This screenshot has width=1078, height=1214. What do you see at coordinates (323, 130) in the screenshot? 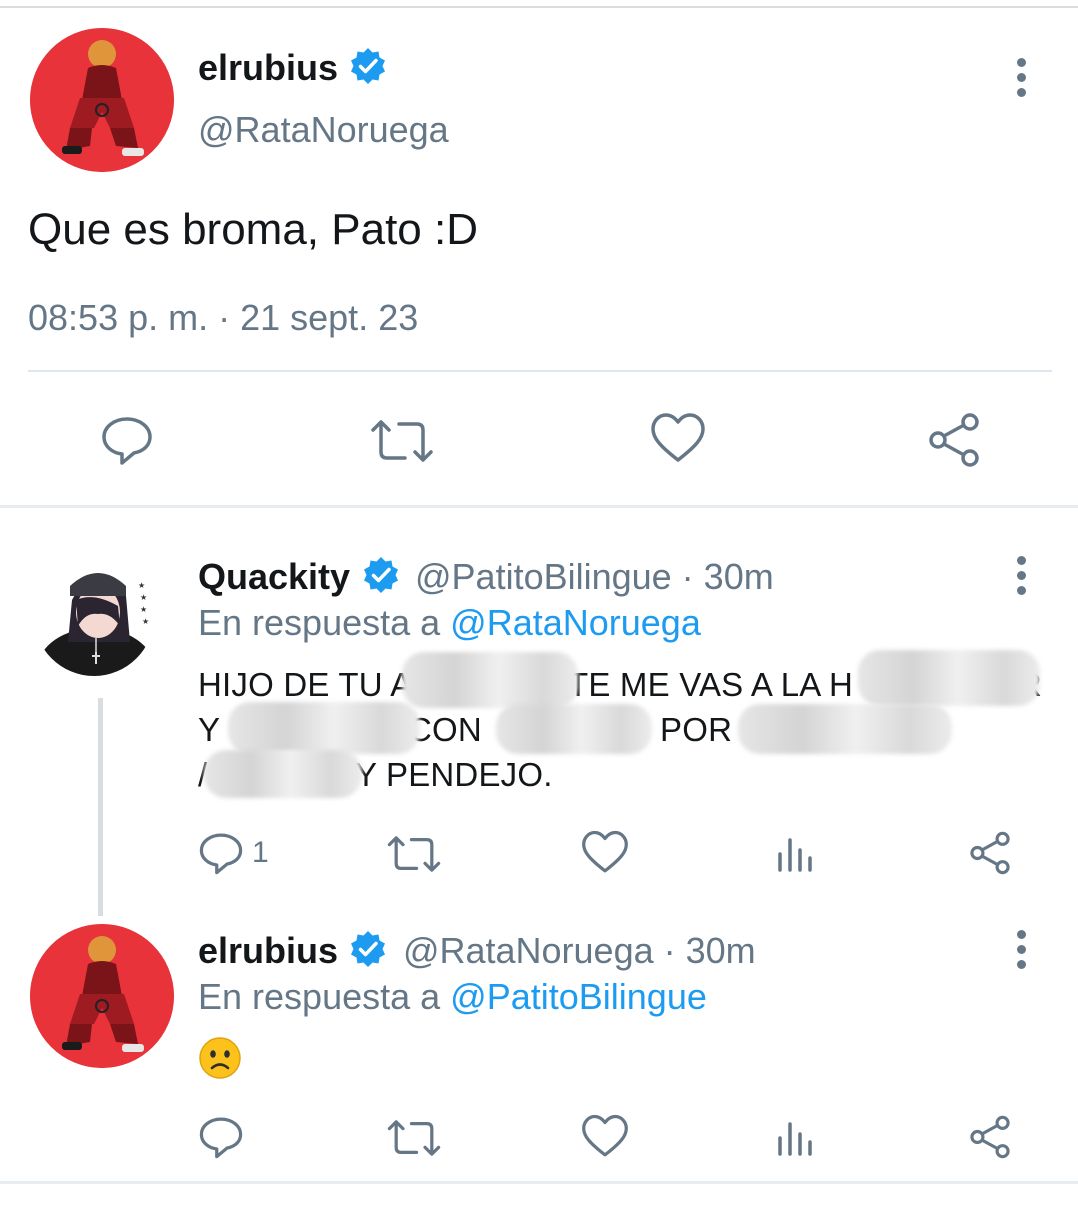
I see `author-handle: @RataNoruega` at bounding box center [323, 130].